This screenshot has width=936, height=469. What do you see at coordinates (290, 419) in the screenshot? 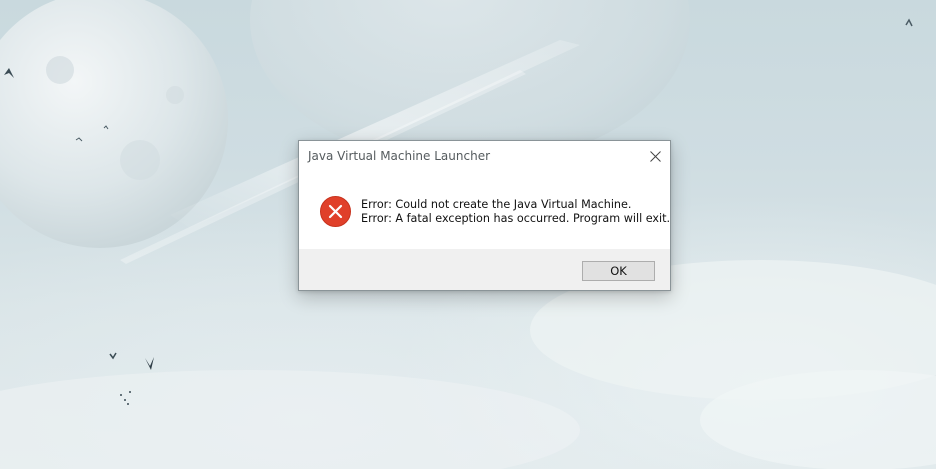
I see `cloud-shape` at bounding box center [290, 419].